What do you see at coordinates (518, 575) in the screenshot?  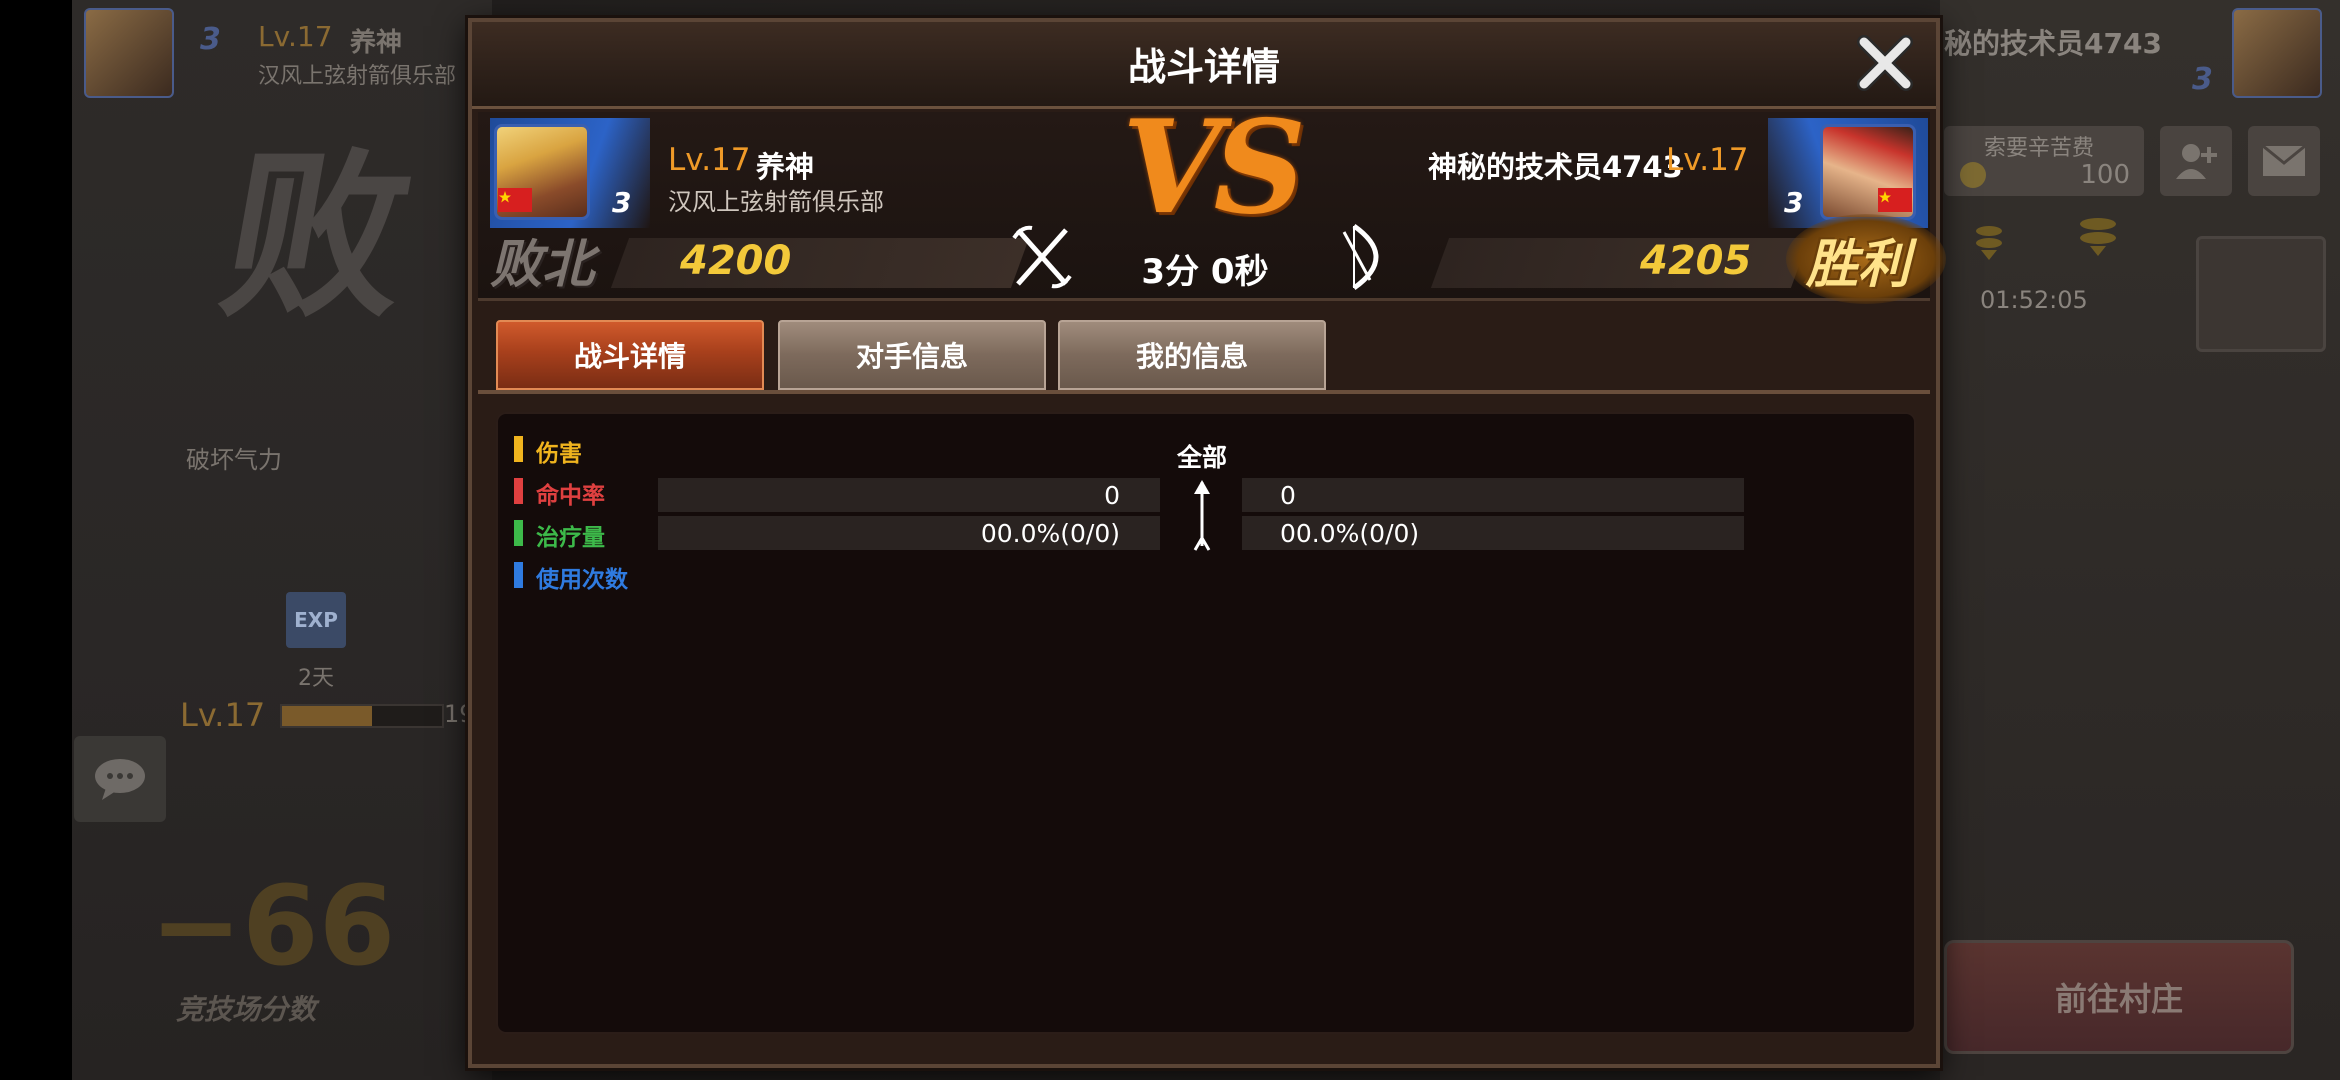 I see `legend-use-count-swatch` at bounding box center [518, 575].